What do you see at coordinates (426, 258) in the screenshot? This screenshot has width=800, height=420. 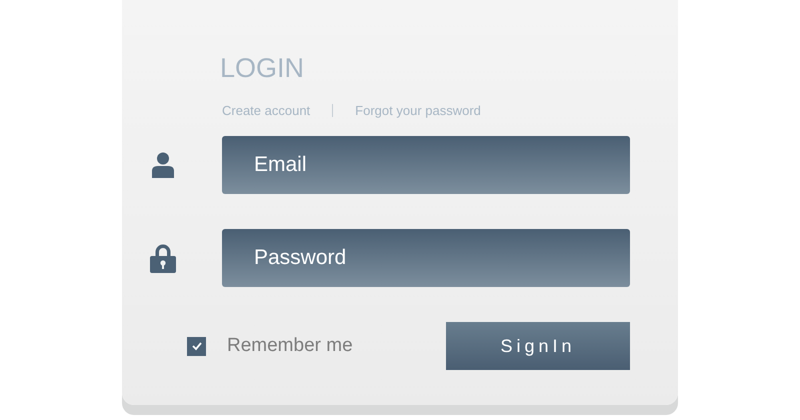 I see `password-field: Password` at bounding box center [426, 258].